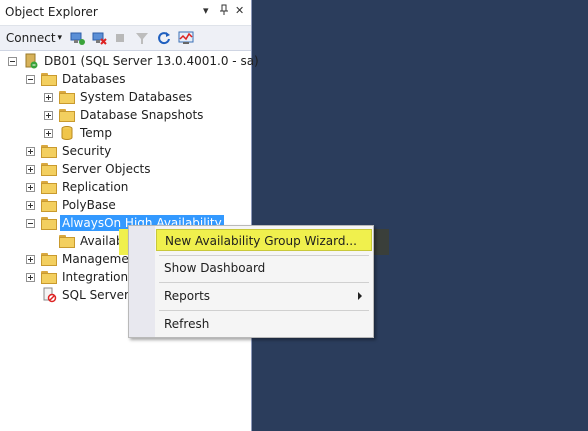  I want to click on temp-label: Temp, so click(96, 133).